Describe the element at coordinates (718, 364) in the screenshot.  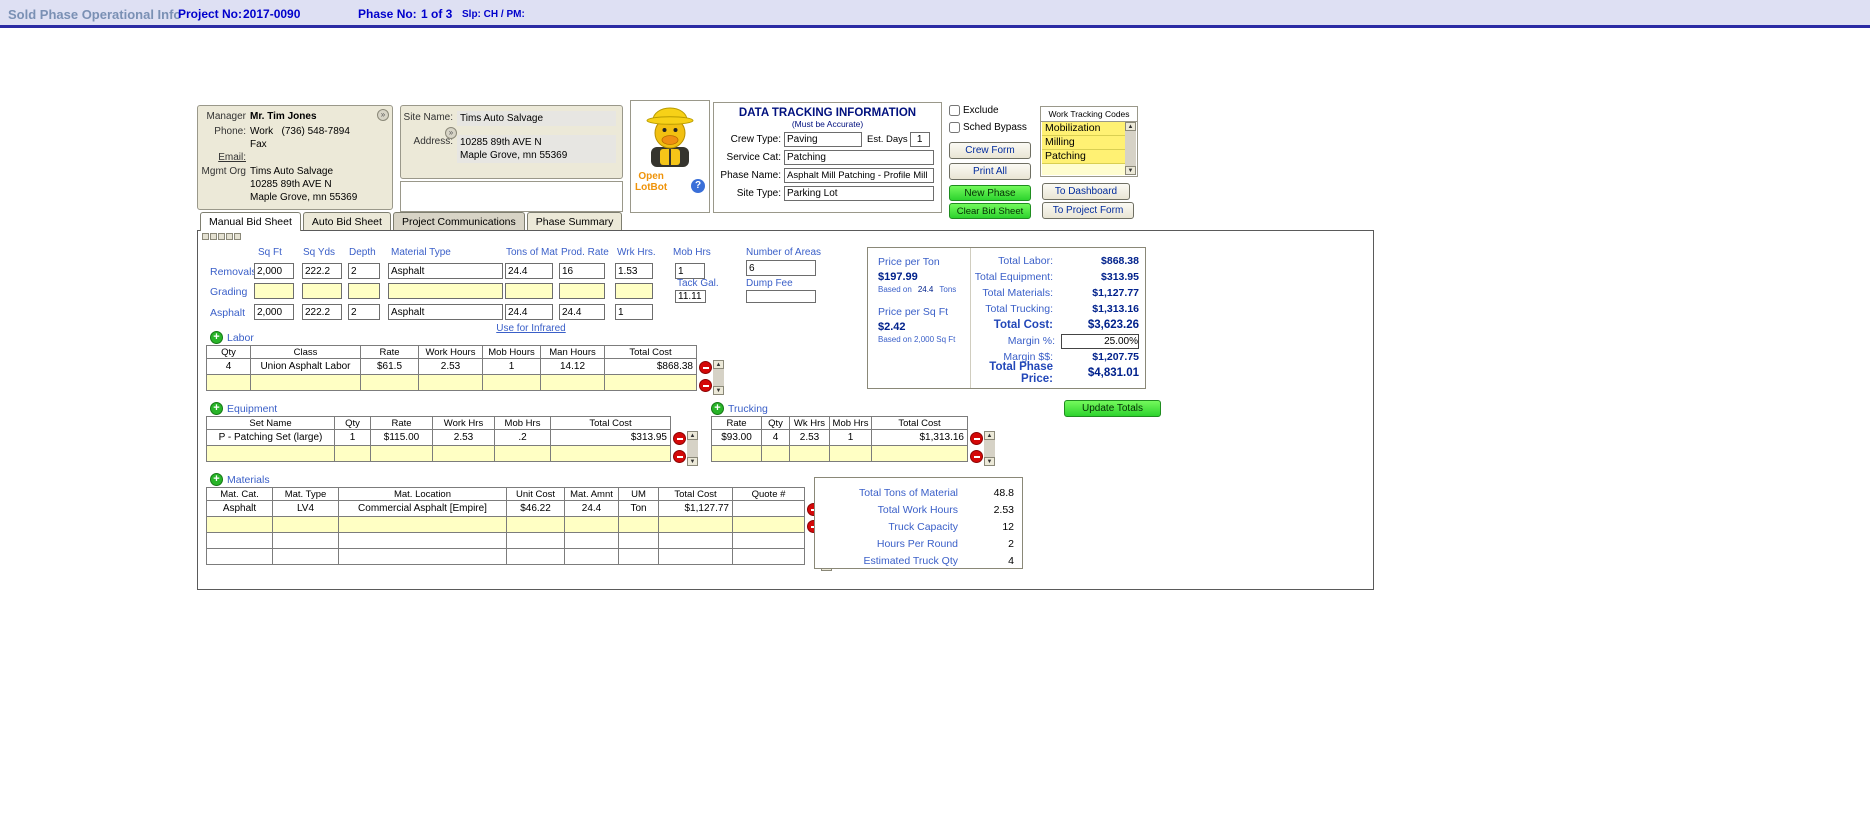
I see `labor-scroll-up-icon: ▲` at that location.